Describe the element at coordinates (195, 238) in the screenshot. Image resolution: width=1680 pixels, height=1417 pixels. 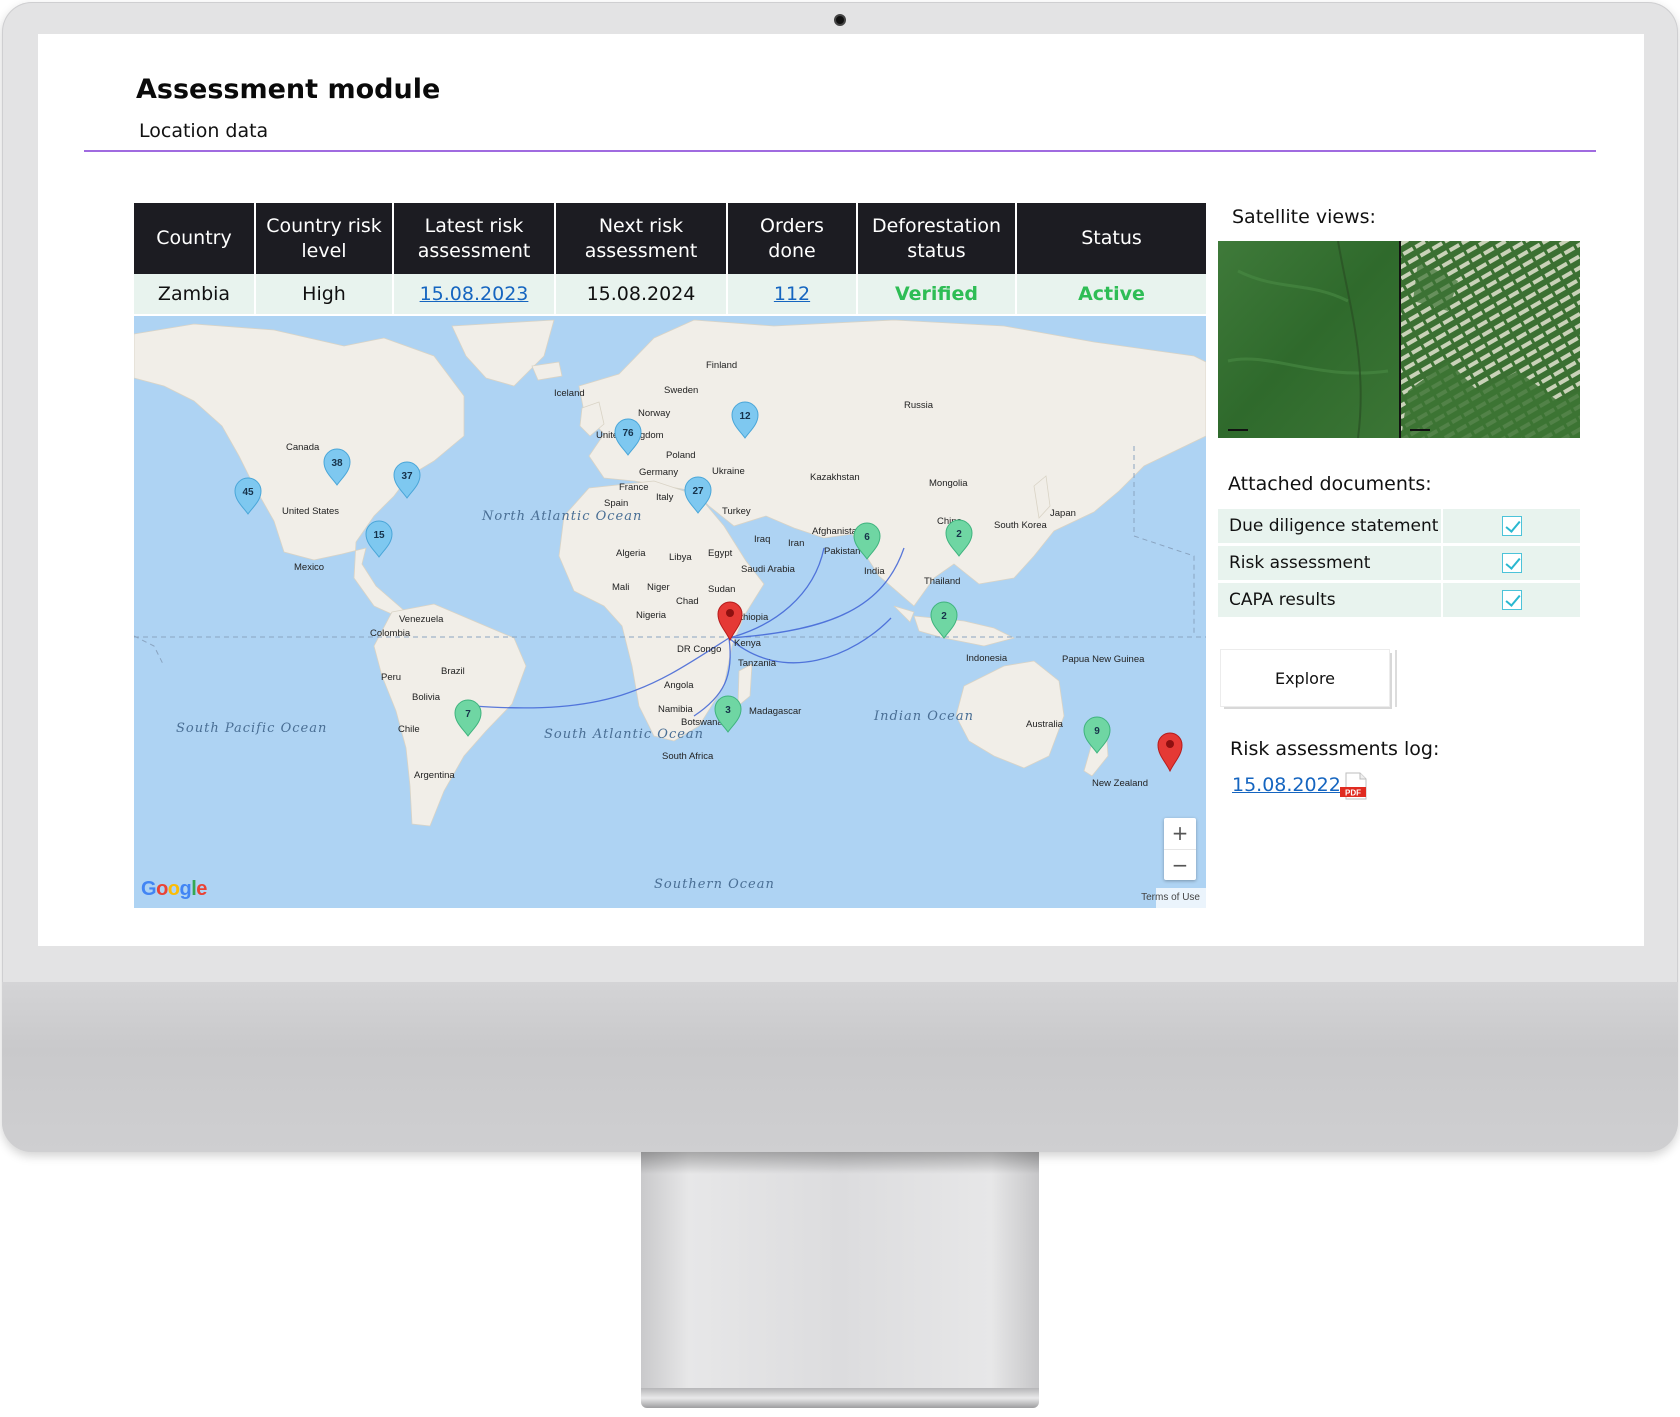
I see `column-header-country: Country` at that location.